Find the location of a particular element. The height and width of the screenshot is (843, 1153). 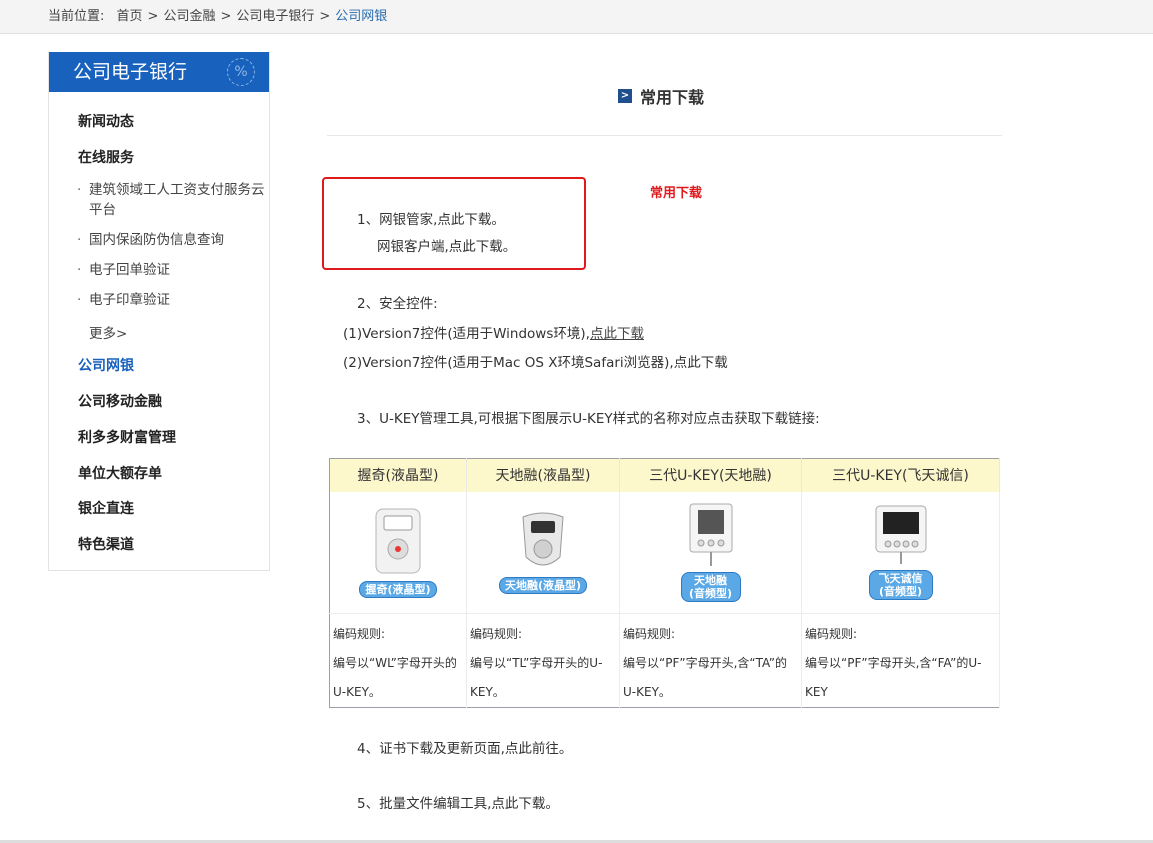

sidebar-subitem-label: 建筑领域工人工资支付服务云平台 is located at coordinates (177, 200).